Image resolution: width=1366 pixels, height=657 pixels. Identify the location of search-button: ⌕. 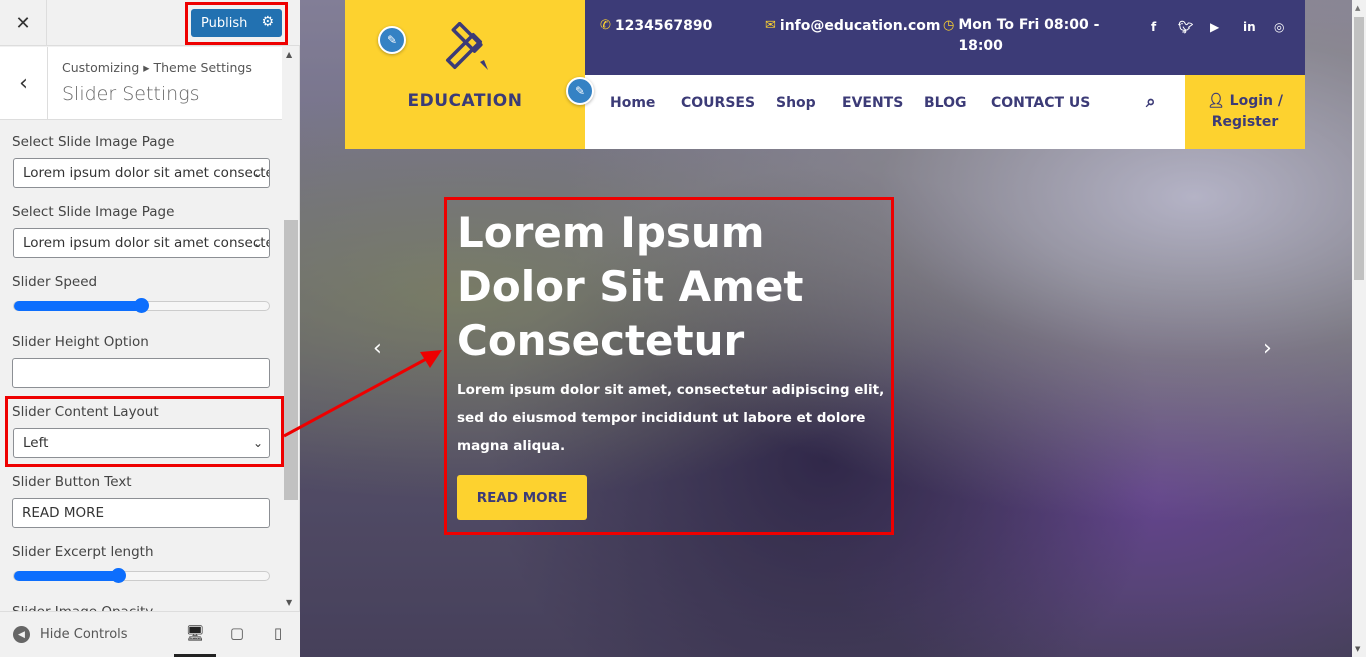
(1151, 102).